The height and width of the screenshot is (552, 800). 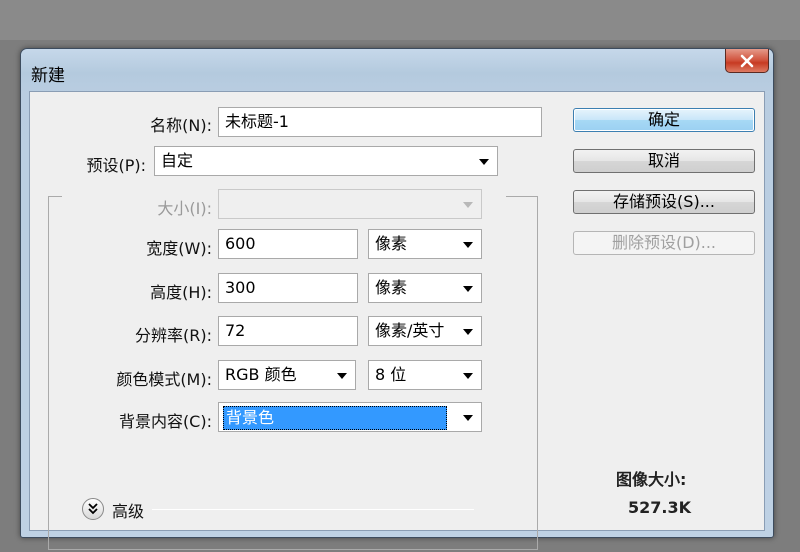 What do you see at coordinates (288, 288) in the screenshot?
I see `height-input: 300` at bounding box center [288, 288].